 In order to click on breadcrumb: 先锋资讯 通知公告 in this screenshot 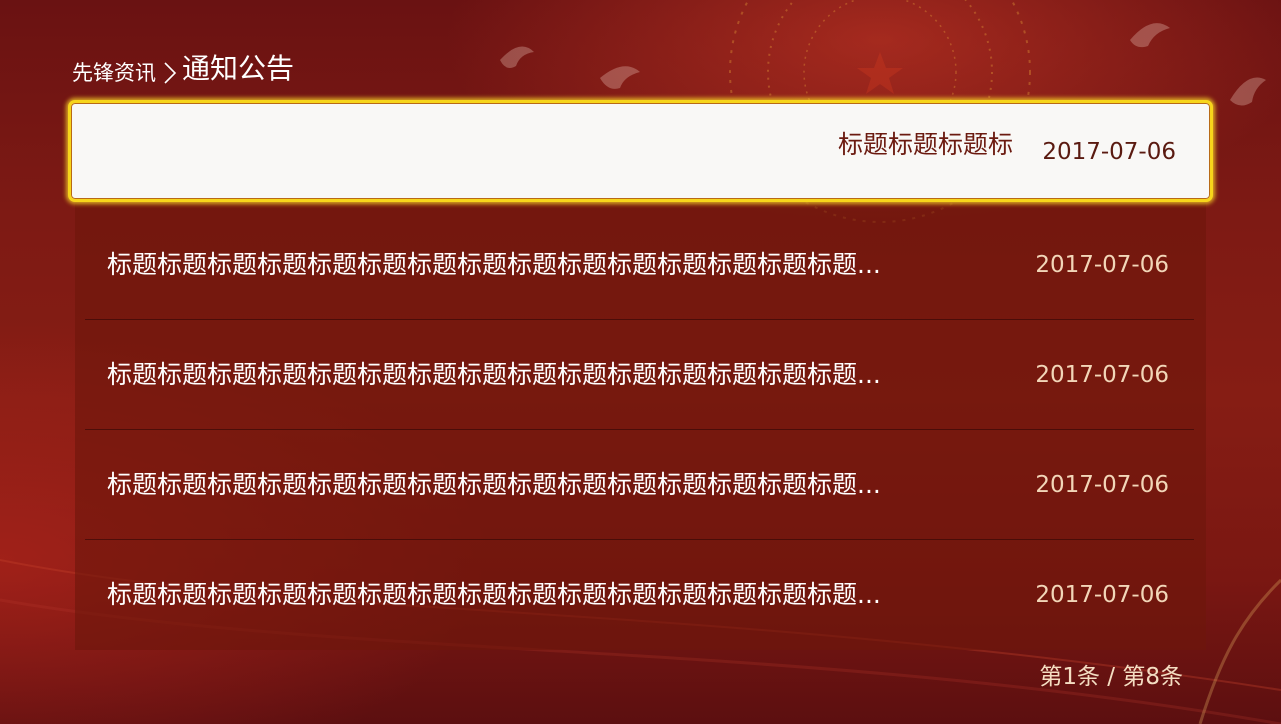, I will do `click(183, 66)`.